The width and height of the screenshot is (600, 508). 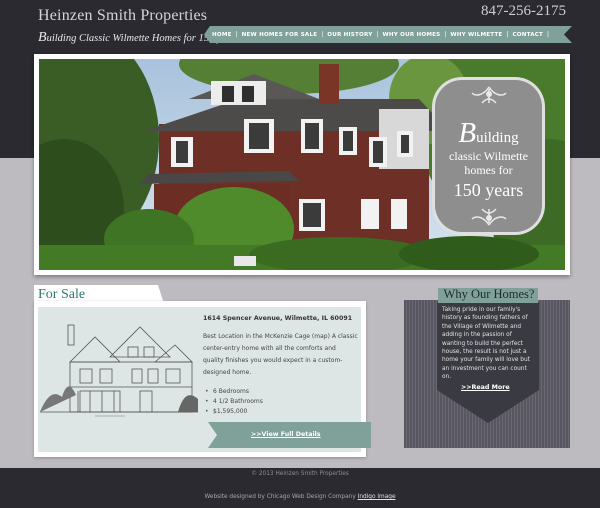 What do you see at coordinates (489, 217) in the screenshot?
I see `flourish-bottom-icon` at bounding box center [489, 217].